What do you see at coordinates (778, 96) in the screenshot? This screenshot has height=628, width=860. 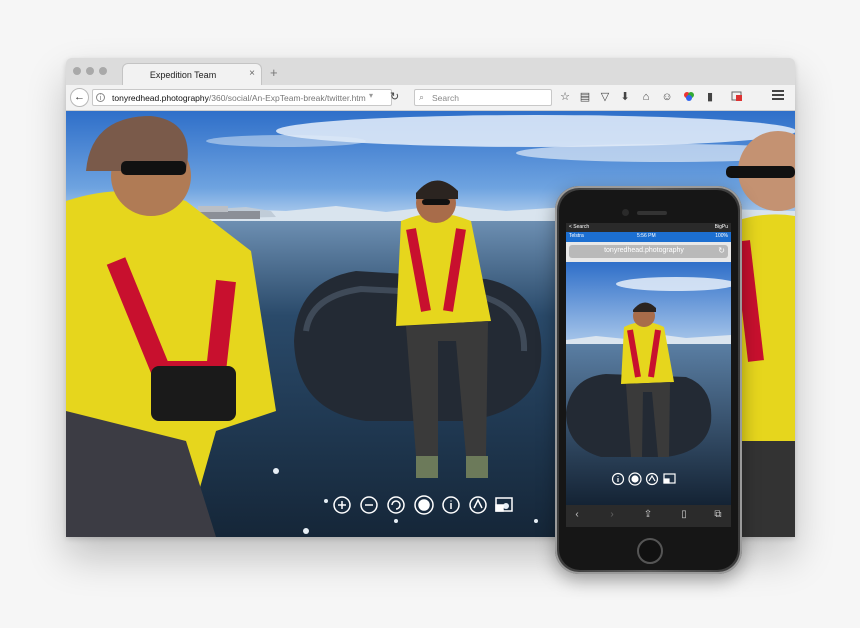 I see `menu-icon` at bounding box center [778, 96].